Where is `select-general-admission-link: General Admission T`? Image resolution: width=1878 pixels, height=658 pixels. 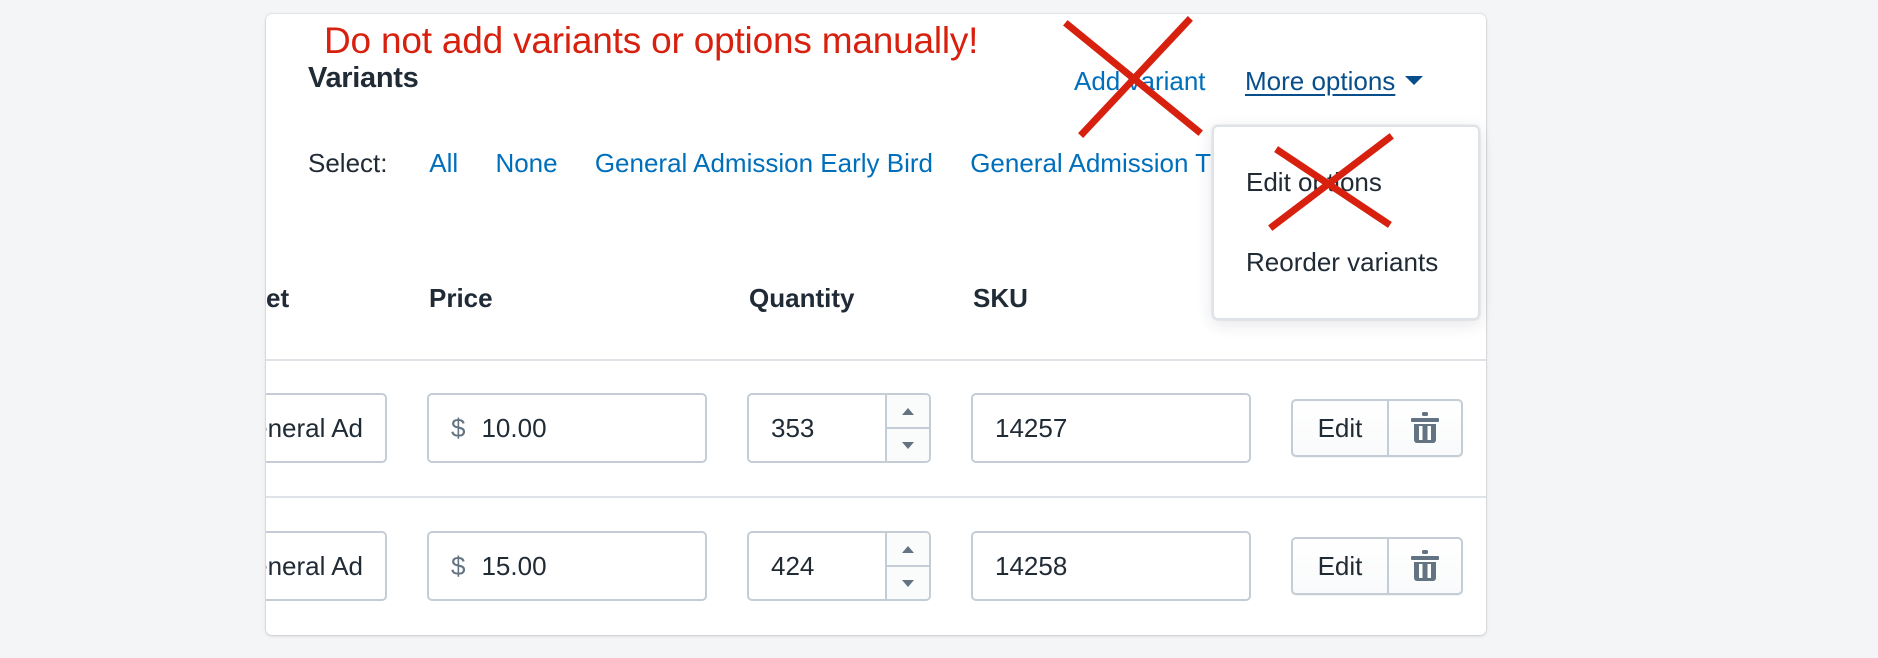 select-general-admission-link: General Admission T is located at coordinates (1090, 163).